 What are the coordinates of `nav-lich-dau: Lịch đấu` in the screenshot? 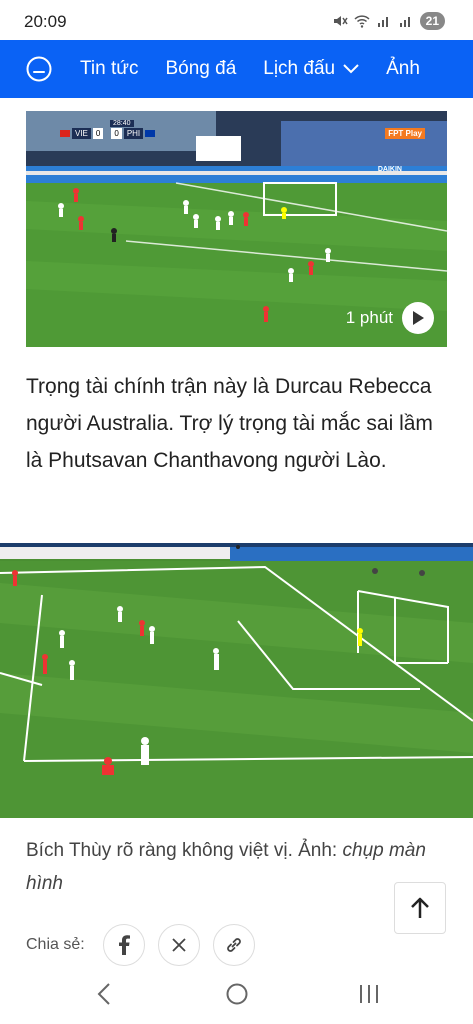 It's located at (311, 69).